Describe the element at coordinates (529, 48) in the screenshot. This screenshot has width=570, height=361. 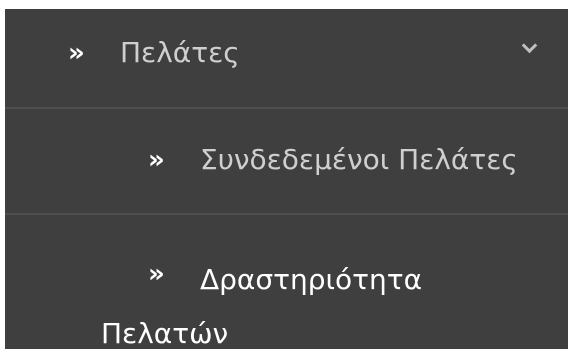
I see `chevron-down-icon` at that location.